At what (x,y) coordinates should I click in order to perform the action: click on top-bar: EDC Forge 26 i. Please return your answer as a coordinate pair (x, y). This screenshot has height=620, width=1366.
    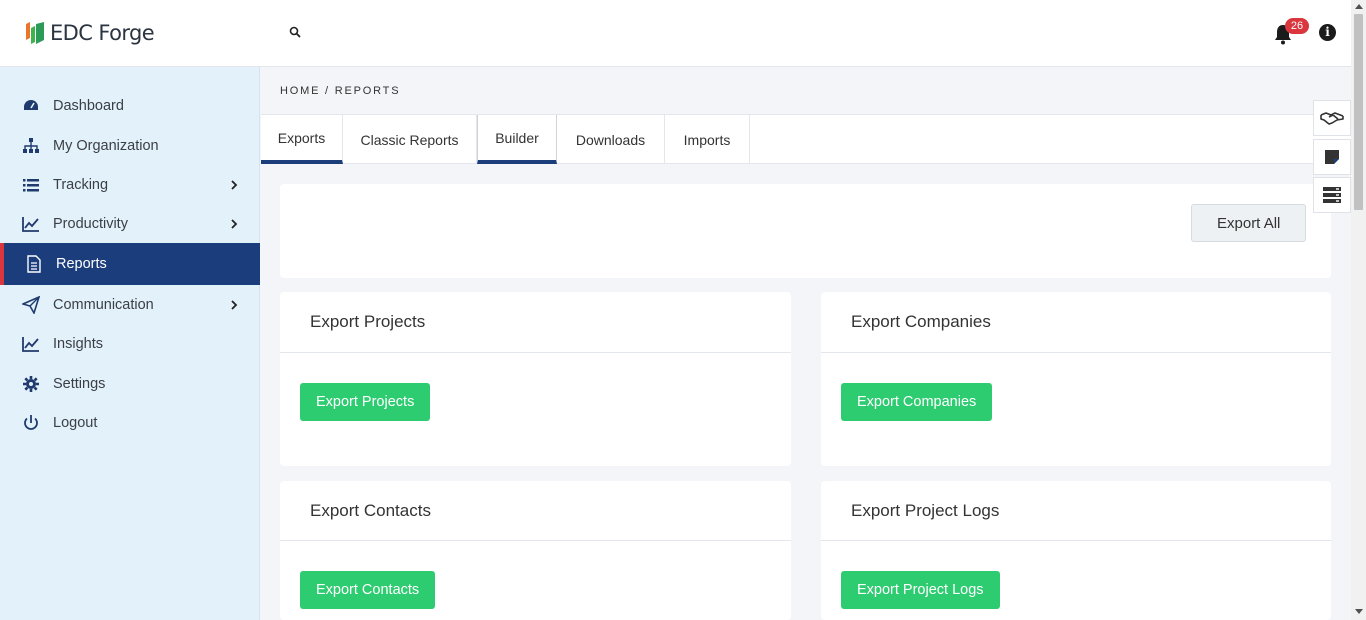
    Looking at the image, I should click on (675, 33).